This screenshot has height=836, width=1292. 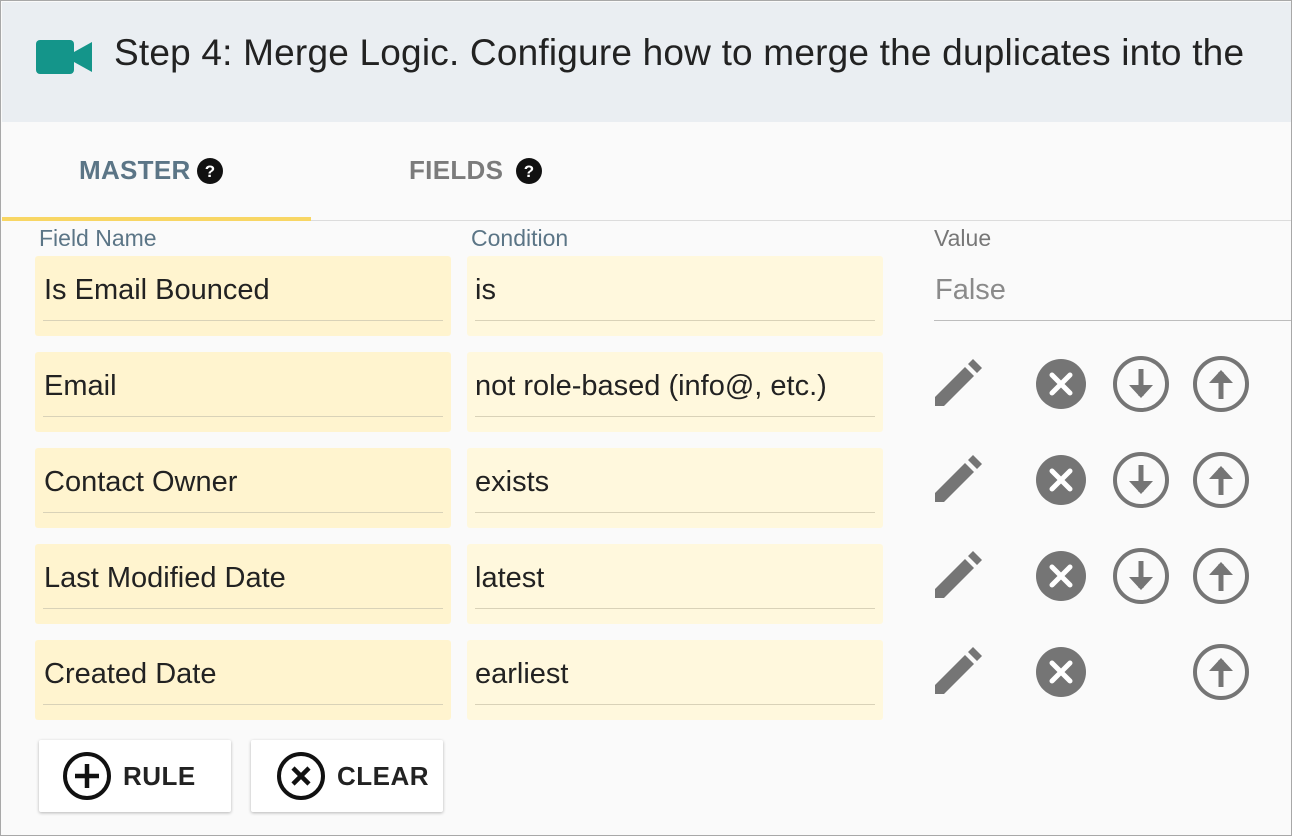 I want to click on field-name-select: Email, so click(x=243, y=392).